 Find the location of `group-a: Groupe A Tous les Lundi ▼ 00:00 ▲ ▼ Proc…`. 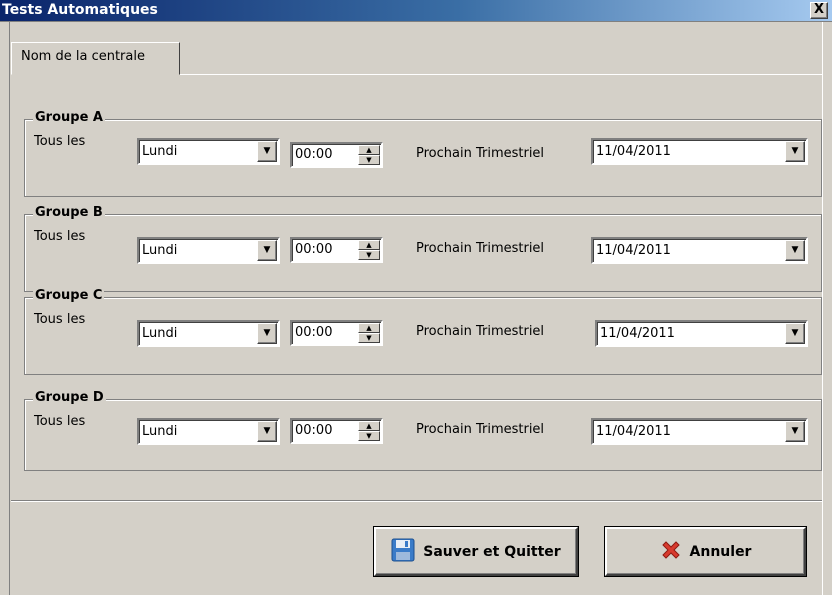

group-a: Groupe A Tous les Lundi ▼ 00:00 ▲ ▼ Proc… is located at coordinates (423, 153).